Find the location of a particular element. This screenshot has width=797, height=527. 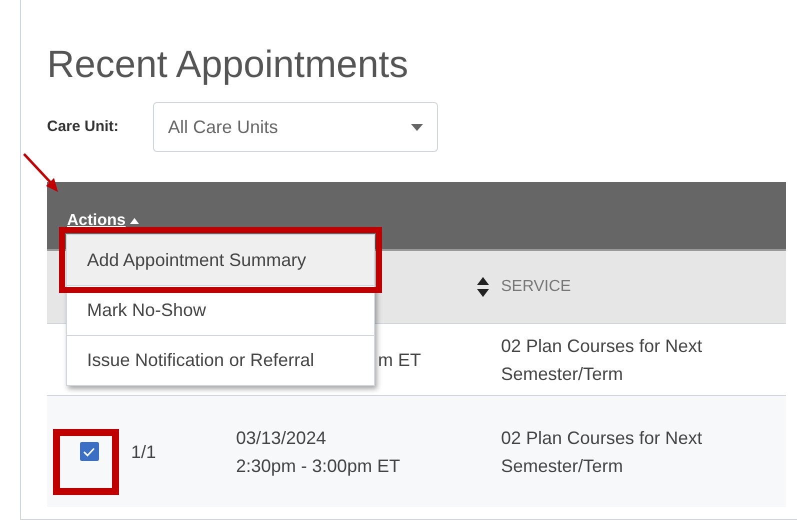

row-checkbox is located at coordinates (89, 451).